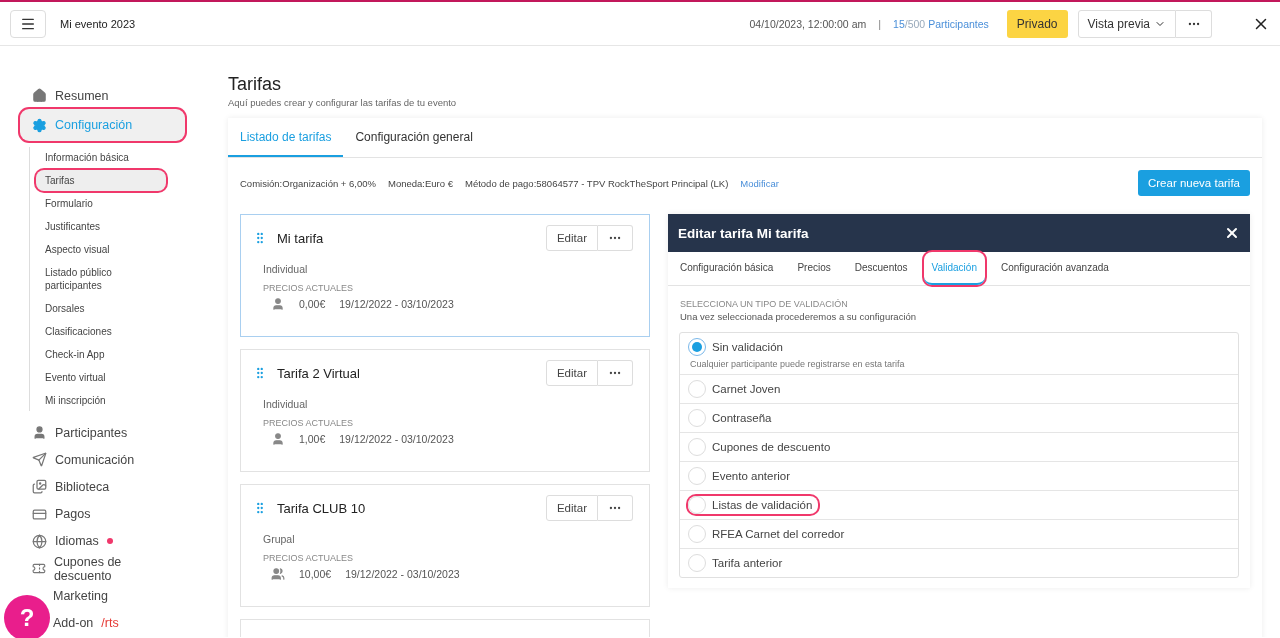 The image size is (1280, 638). I want to click on event-name: Mi evento 2023, so click(98, 23).